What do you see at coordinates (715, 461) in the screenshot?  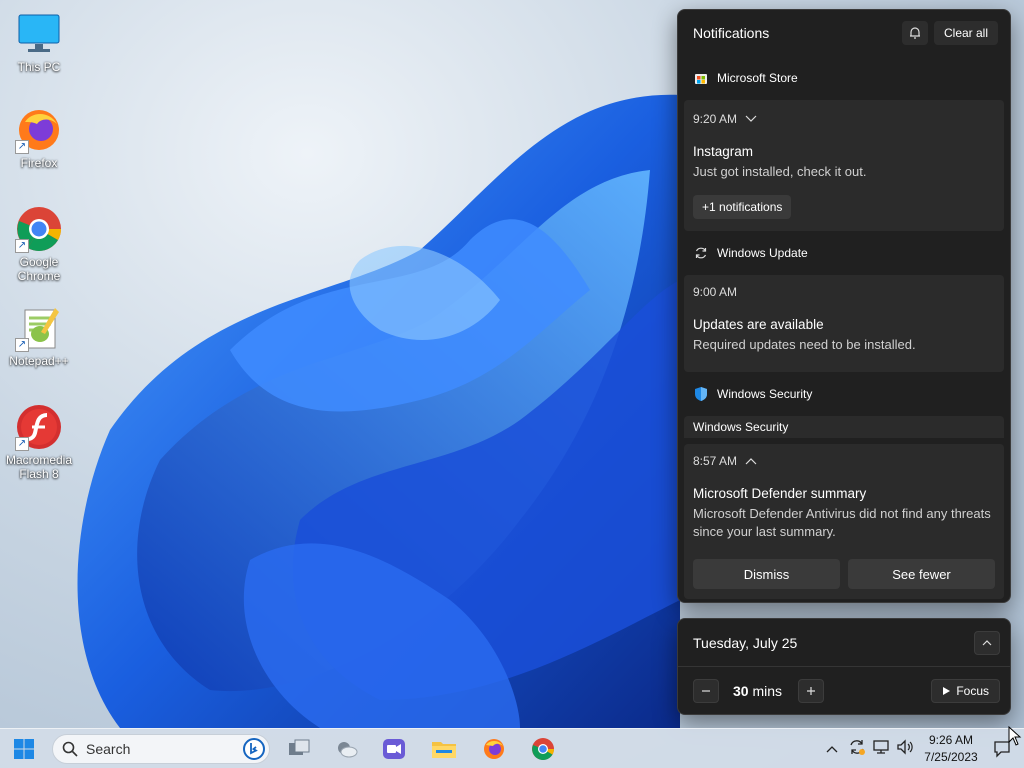 I see `notification-time: 8:57 AM` at bounding box center [715, 461].